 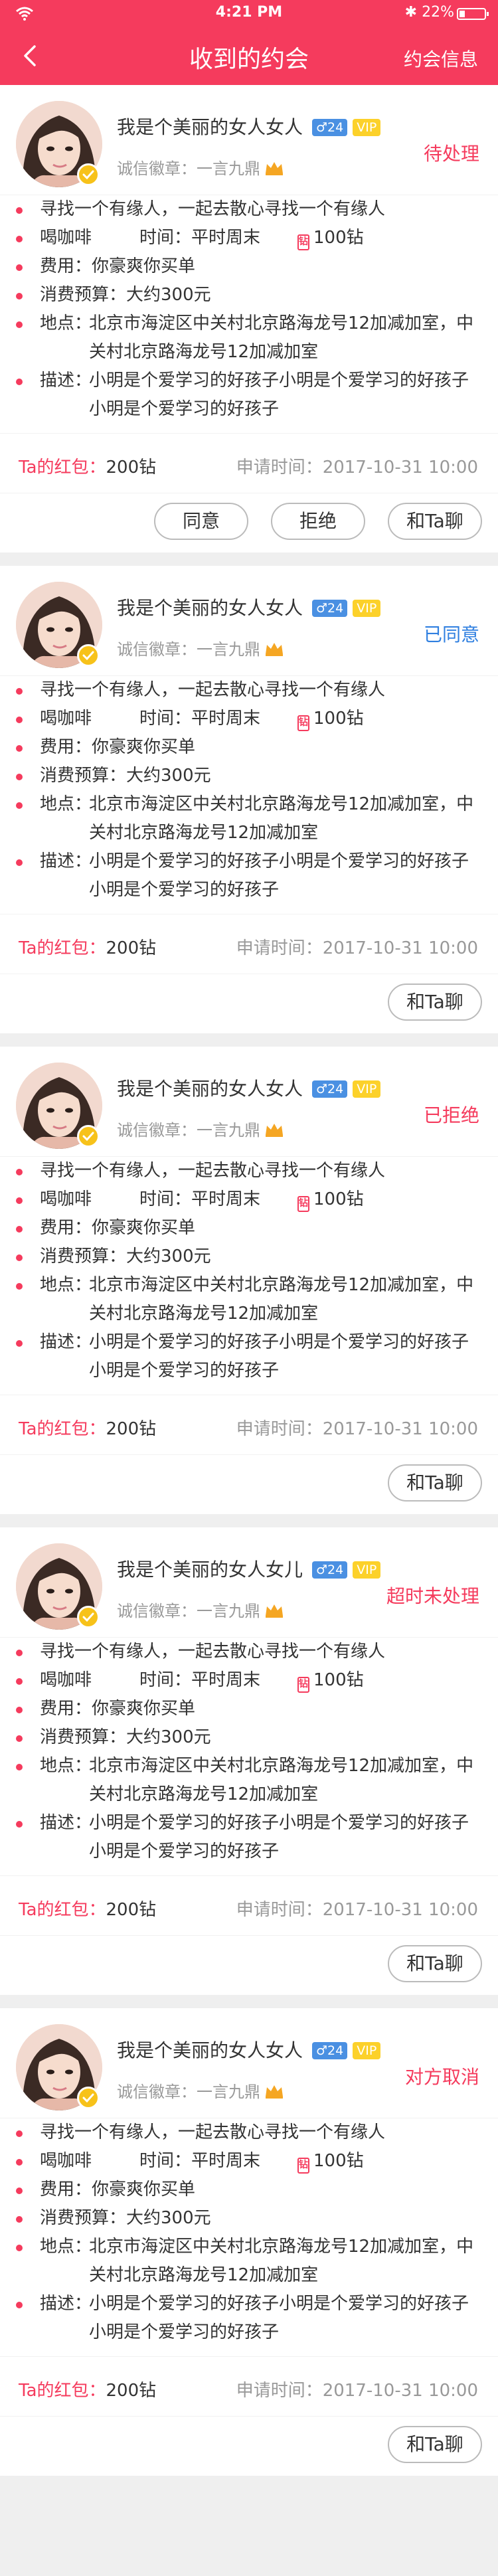 I want to click on refuse-button: 拒绝, so click(x=318, y=521).